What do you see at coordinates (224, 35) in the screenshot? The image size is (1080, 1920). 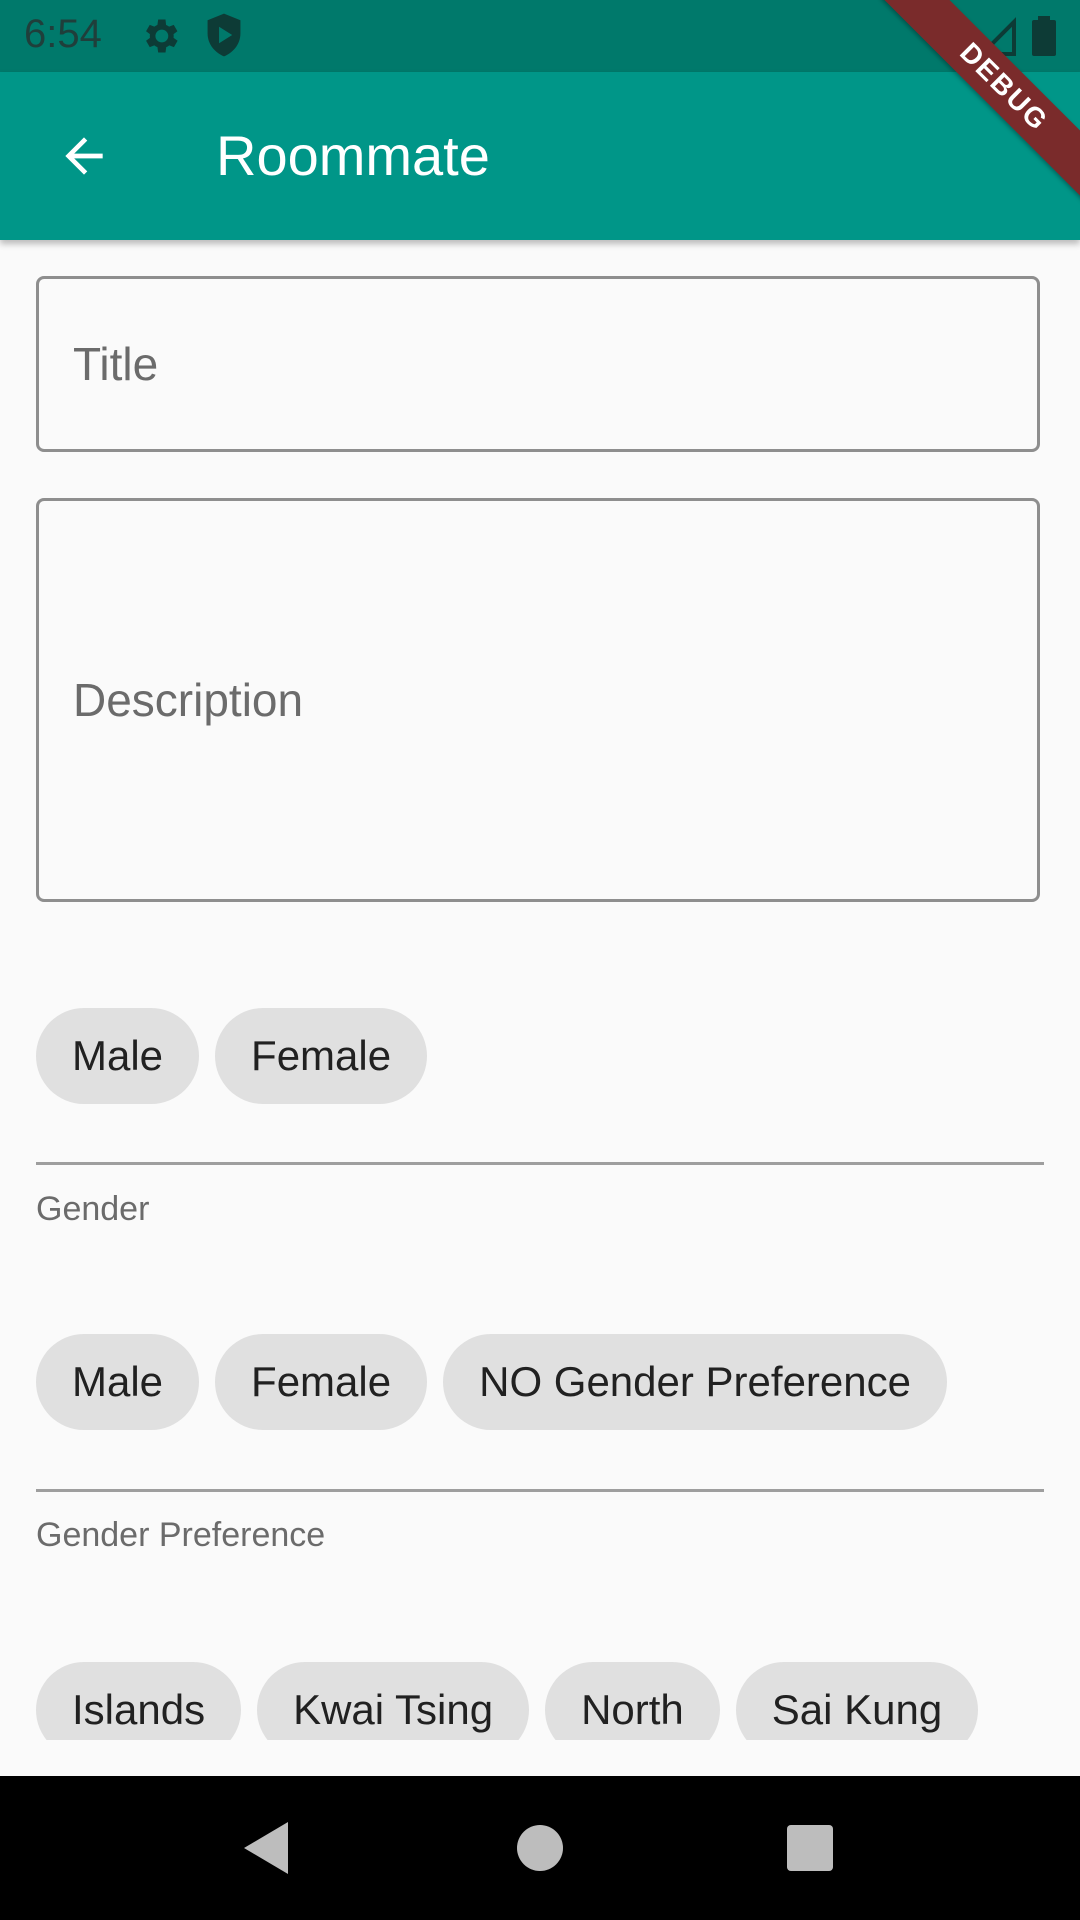 I see `shield-play-icon` at bounding box center [224, 35].